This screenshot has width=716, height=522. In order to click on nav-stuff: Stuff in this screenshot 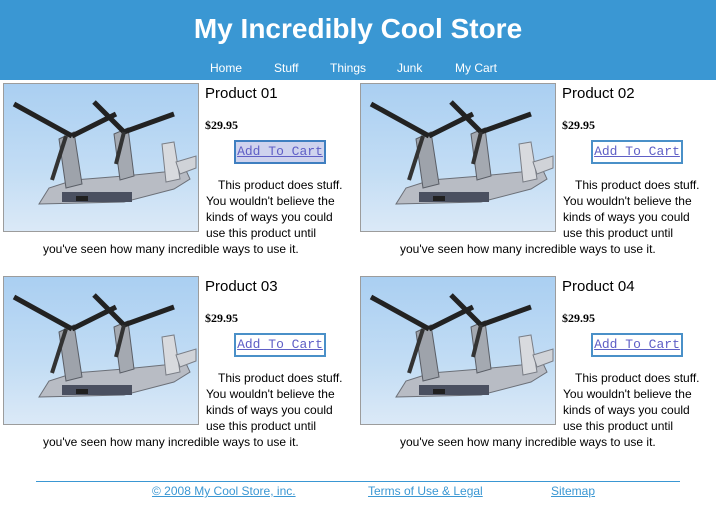, I will do `click(286, 68)`.